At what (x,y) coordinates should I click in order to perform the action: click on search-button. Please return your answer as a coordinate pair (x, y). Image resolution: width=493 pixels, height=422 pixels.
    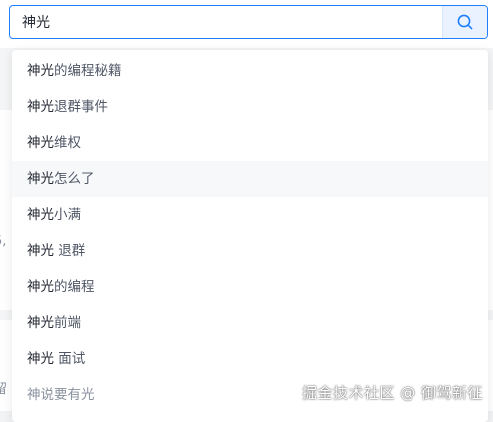
    Looking at the image, I should click on (464, 22).